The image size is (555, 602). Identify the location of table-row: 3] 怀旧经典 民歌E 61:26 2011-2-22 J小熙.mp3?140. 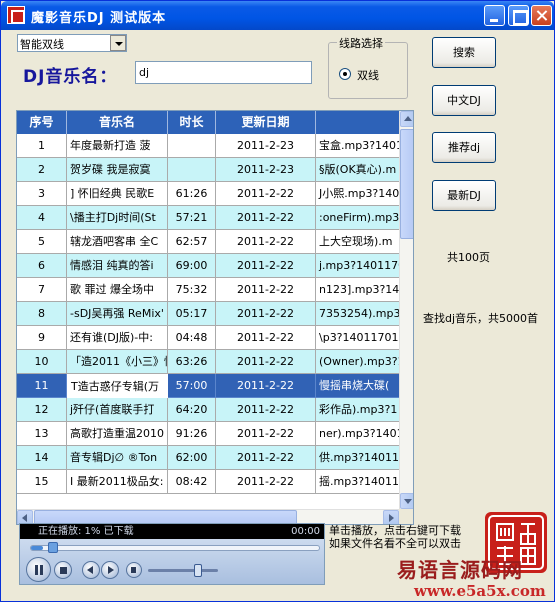
(208, 194).